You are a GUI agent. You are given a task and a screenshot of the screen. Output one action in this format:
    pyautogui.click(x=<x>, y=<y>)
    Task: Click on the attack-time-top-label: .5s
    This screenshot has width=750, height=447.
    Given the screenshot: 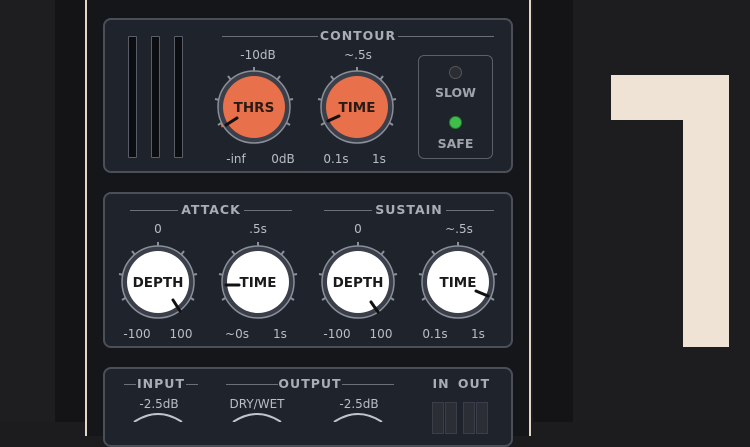 What is the action you would take?
    pyautogui.click(x=258, y=229)
    